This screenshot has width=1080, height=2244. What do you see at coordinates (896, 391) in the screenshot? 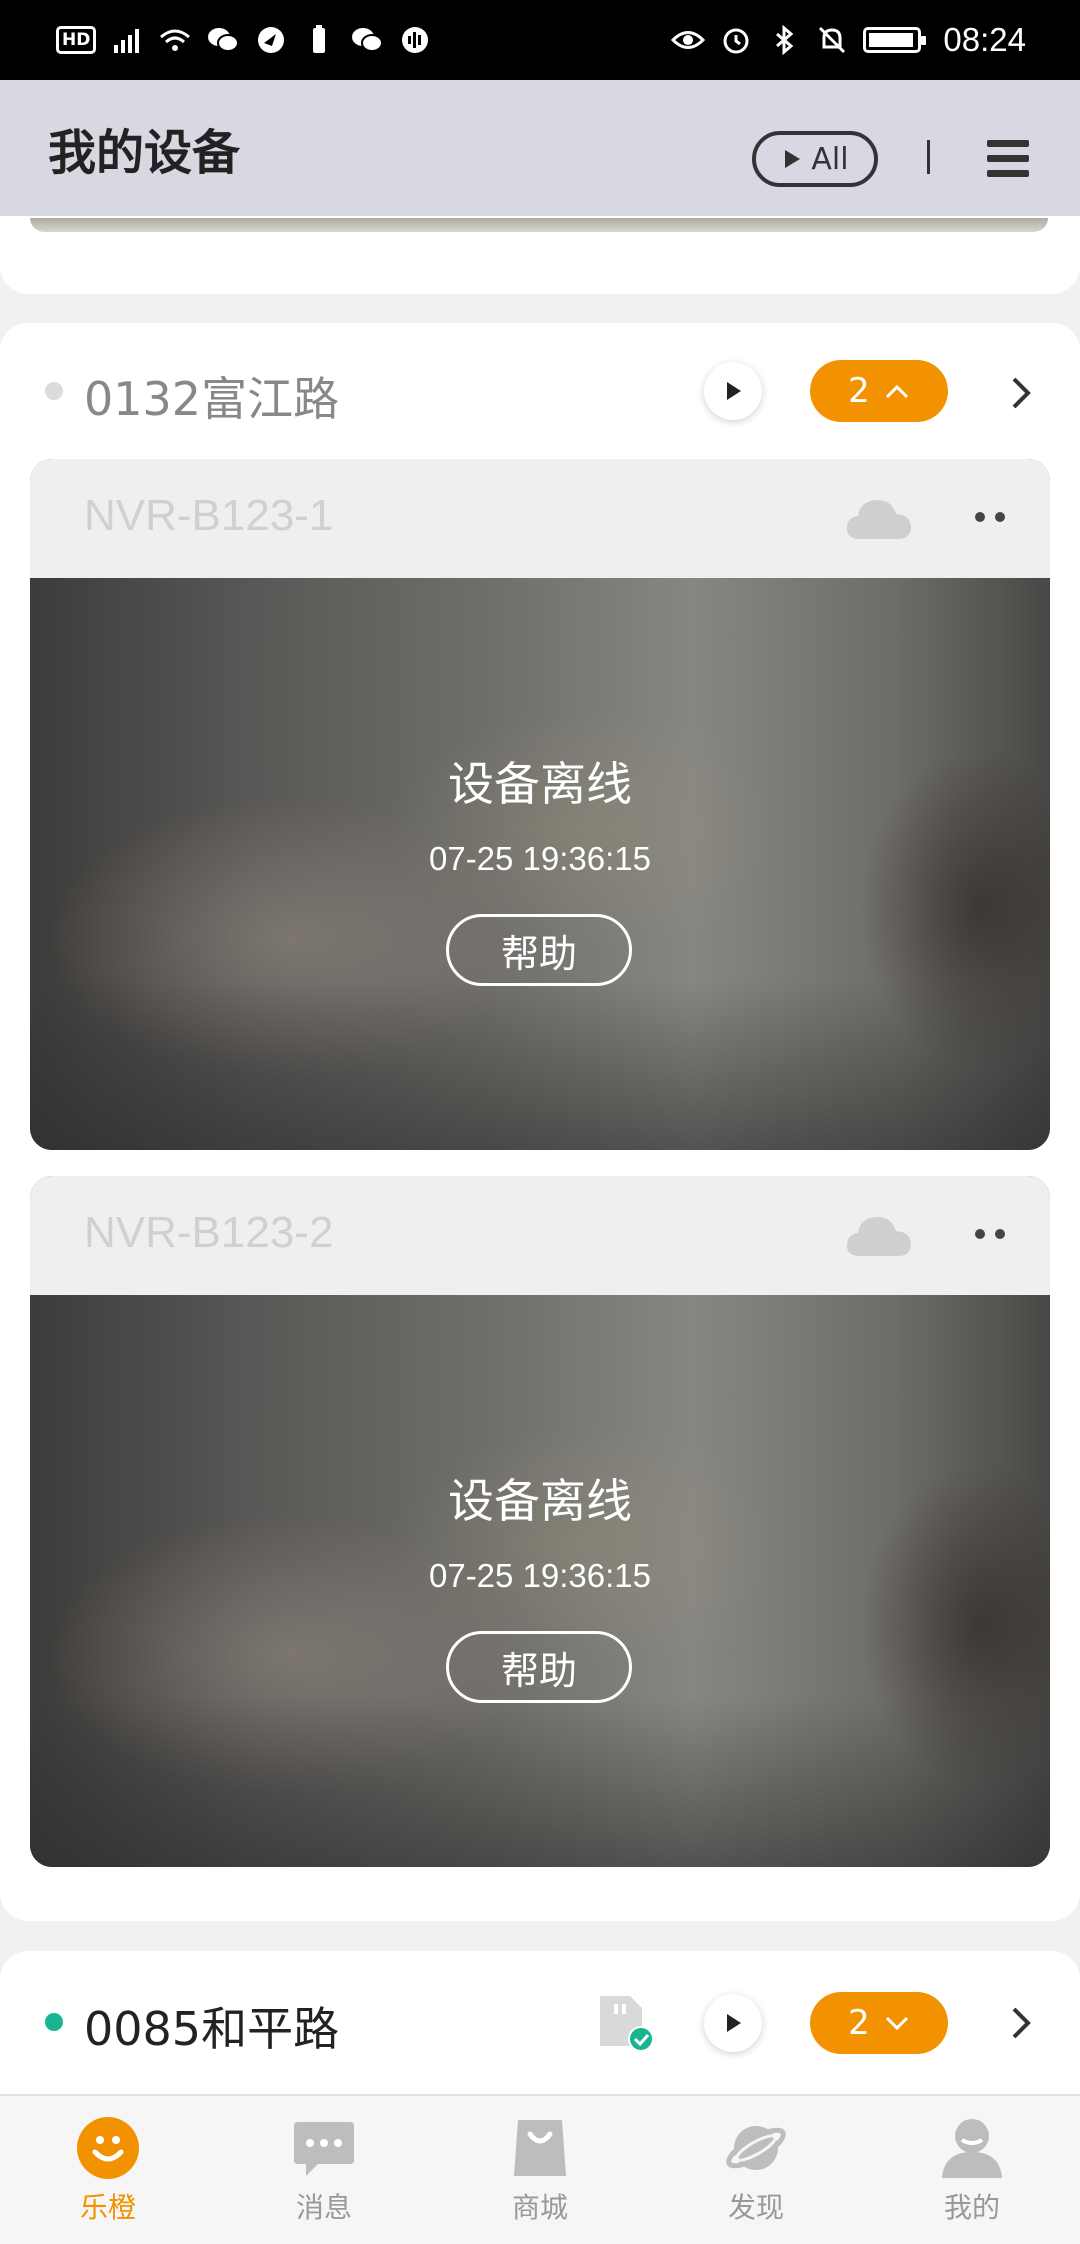
I see `chevron-up-icon` at bounding box center [896, 391].